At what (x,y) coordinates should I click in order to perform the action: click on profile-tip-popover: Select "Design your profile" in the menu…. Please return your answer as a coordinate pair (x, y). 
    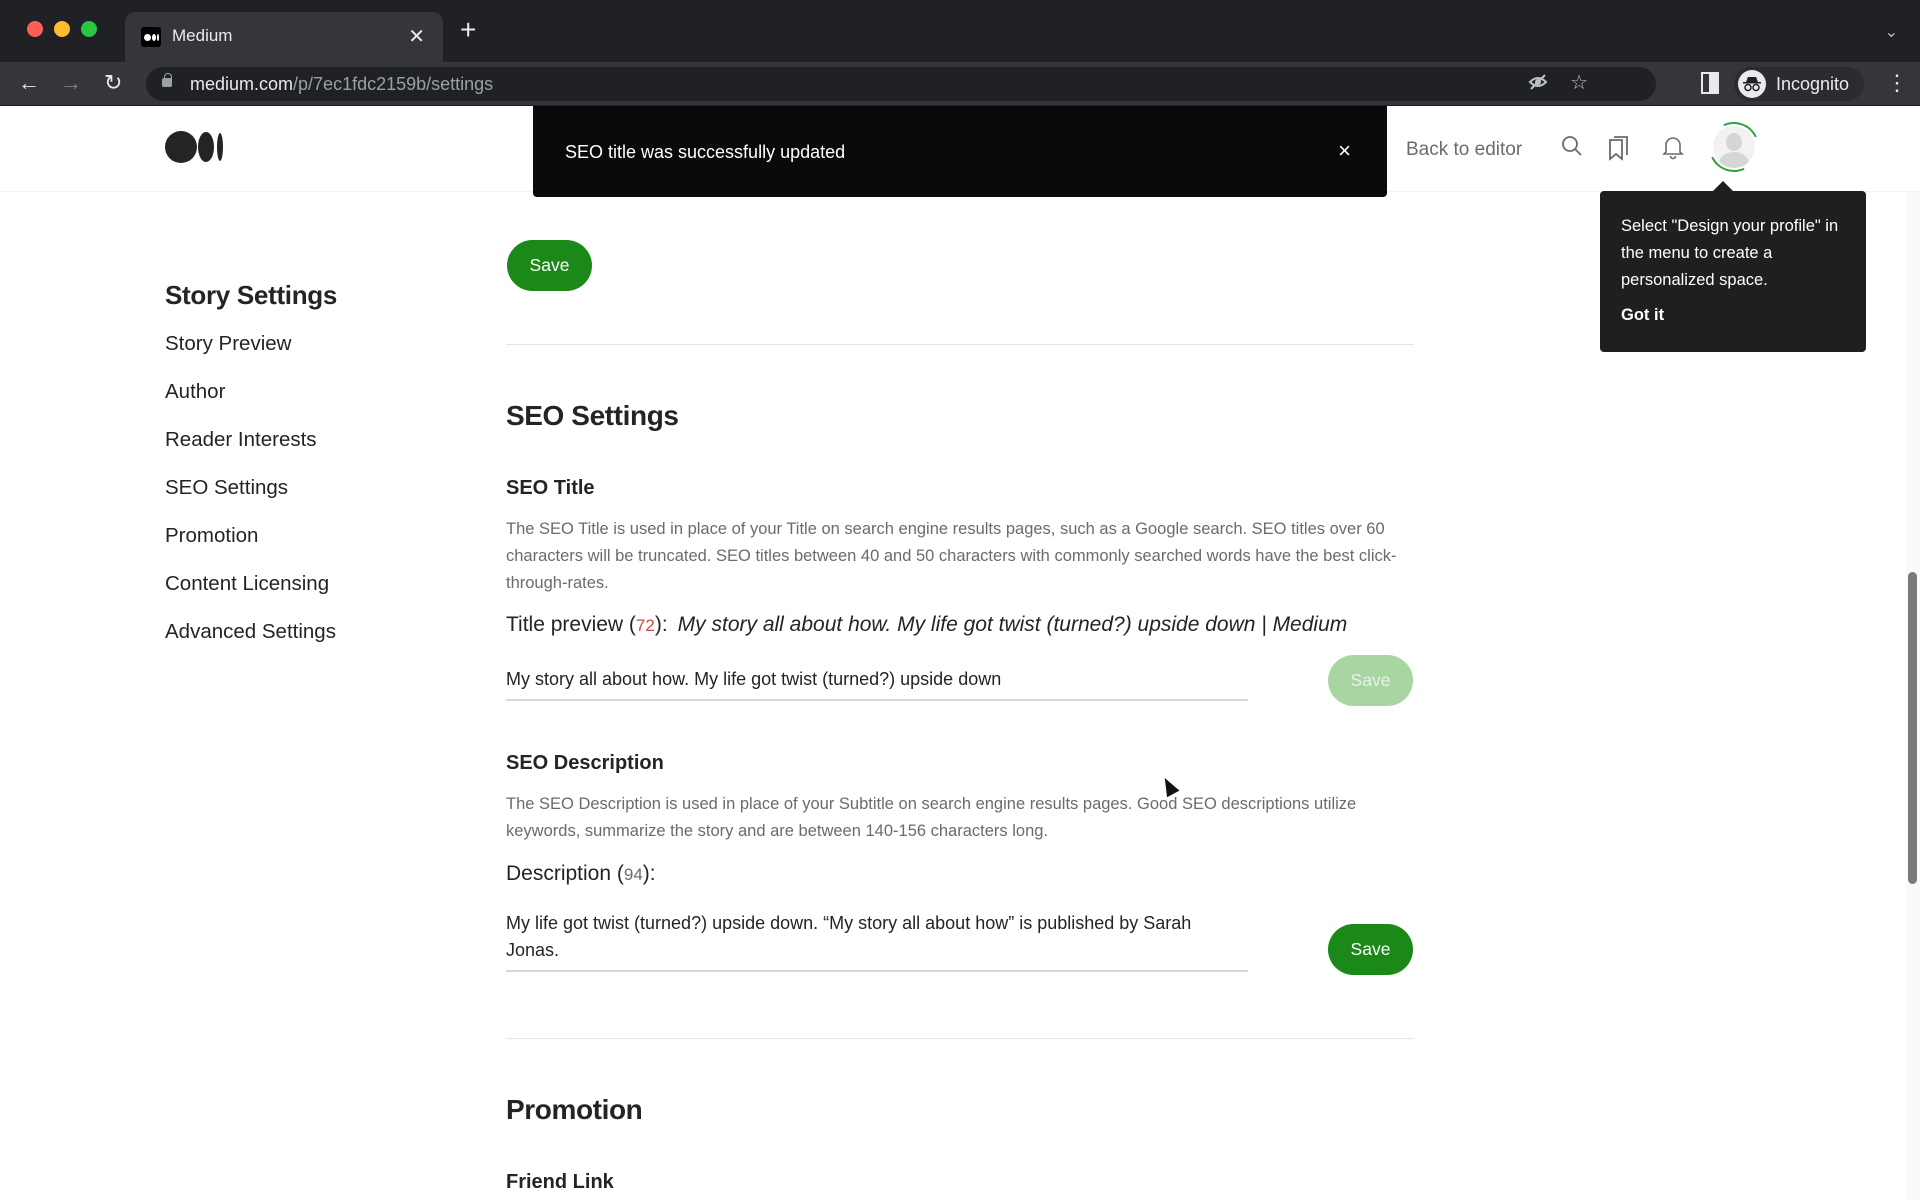
    Looking at the image, I should click on (1733, 266).